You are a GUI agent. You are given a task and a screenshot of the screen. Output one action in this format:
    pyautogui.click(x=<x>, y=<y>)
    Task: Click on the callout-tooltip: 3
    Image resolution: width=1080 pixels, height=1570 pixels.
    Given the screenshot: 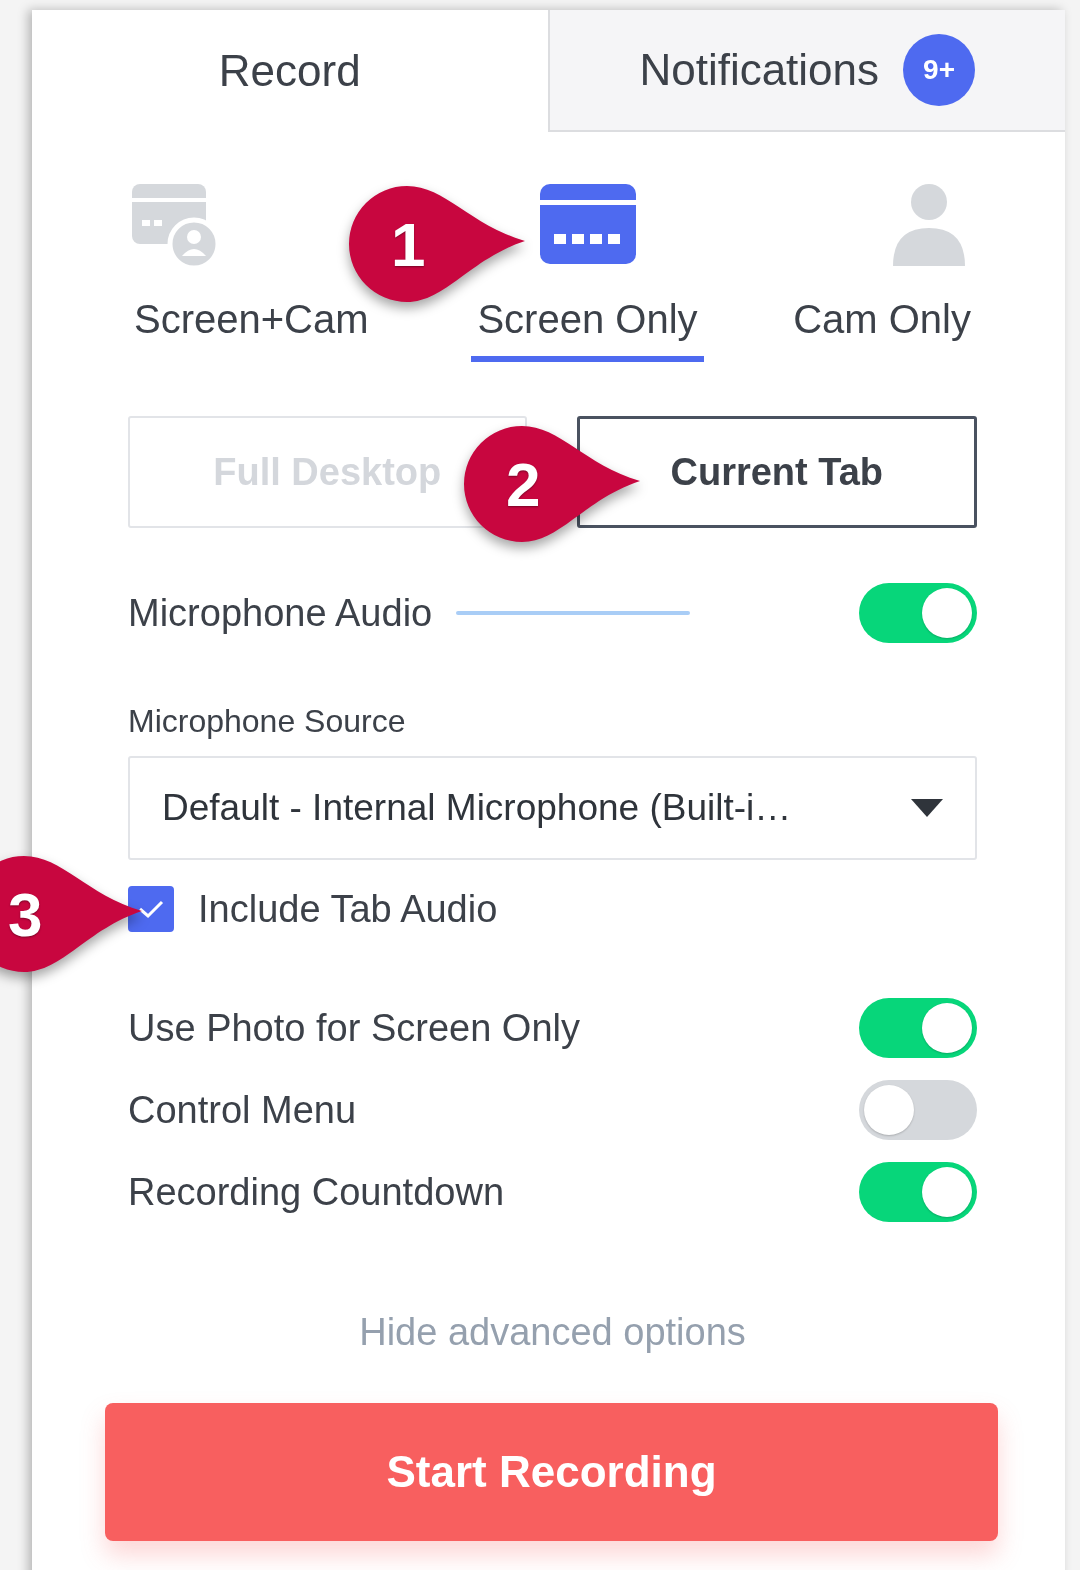 What is the action you would take?
    pyautogui.click(x=72, y=914)
    